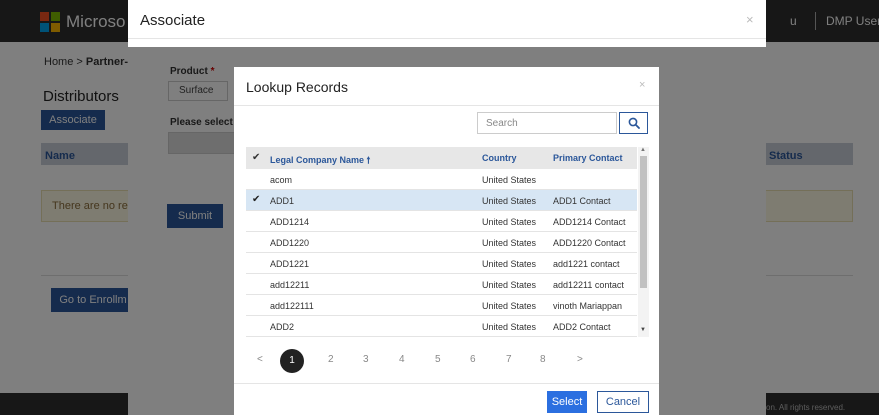 Image resolution: width=879 pixels, height=415 pixels. I want to click on table-row: acom United States, so click(441, 179).